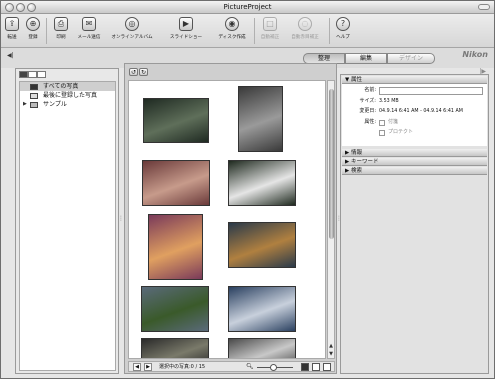  What do you see at coordinates (67, 104) in the screenshot?
I see `sidebar-item-sample: ▶ サンプル` at bounding box center [67, 104].